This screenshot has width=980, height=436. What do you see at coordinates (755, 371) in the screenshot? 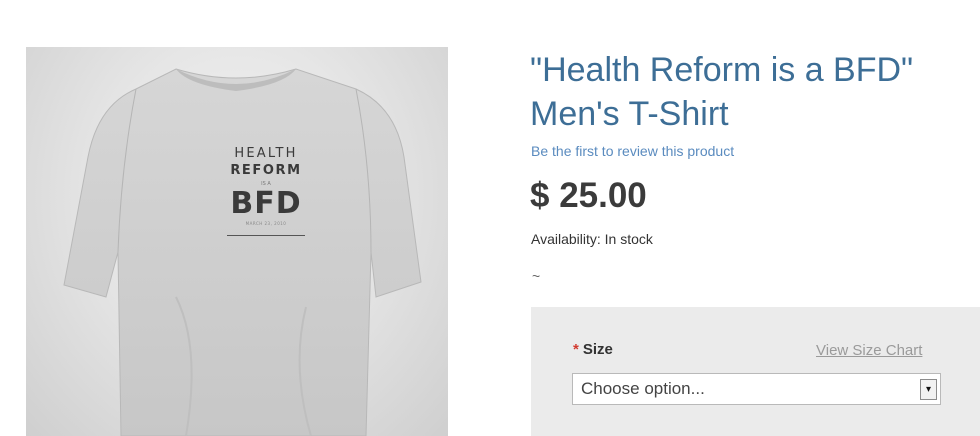
I see `product-options-panel: * Size View Size Chart Choose option... ▾` at bounding box center [755, 371].